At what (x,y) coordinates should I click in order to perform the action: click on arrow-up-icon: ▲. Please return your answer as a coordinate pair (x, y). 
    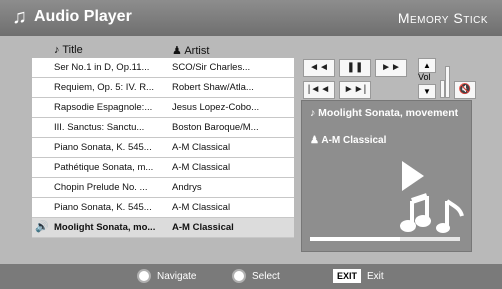
    Looking at the image, I should click on (427, 65).